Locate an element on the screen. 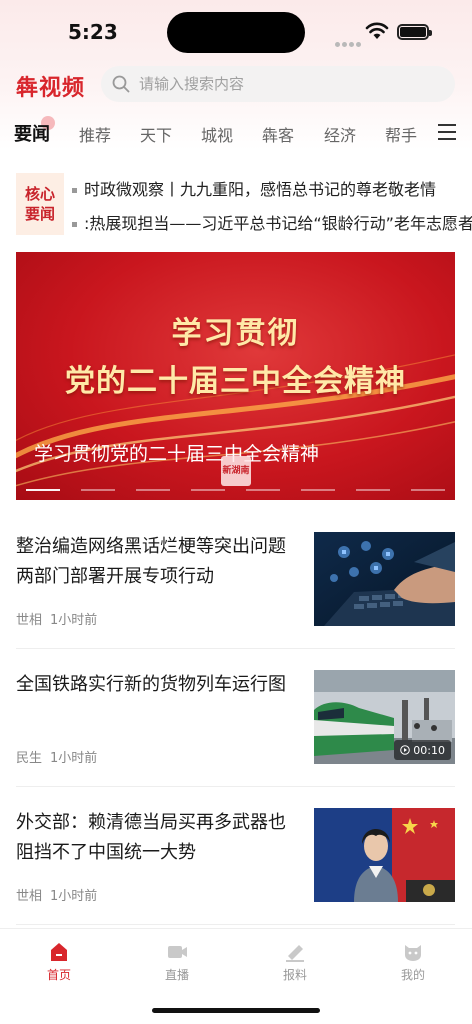 This screenshot has width=472, height=1024. article-title: 全国铁路实行新的货物列车运行图 is located at coordinates (151, 684).